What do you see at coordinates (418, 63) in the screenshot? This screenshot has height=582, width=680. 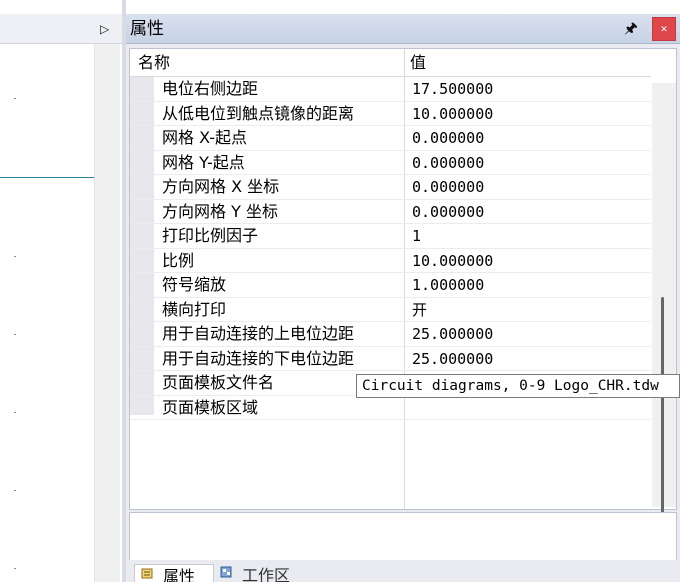 I see `column-header-value: 值` at bounding box center [418, 63].